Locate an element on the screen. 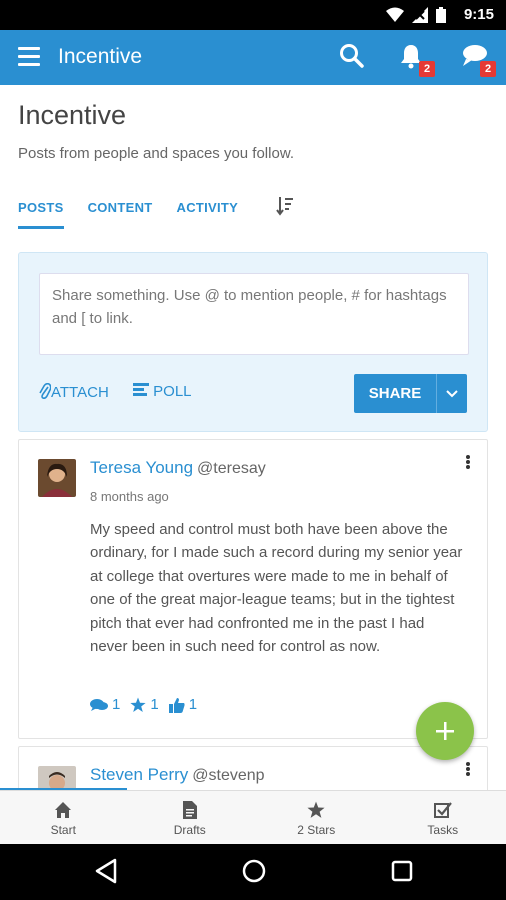  like-button: 1 is located at coordinates (183, 704).